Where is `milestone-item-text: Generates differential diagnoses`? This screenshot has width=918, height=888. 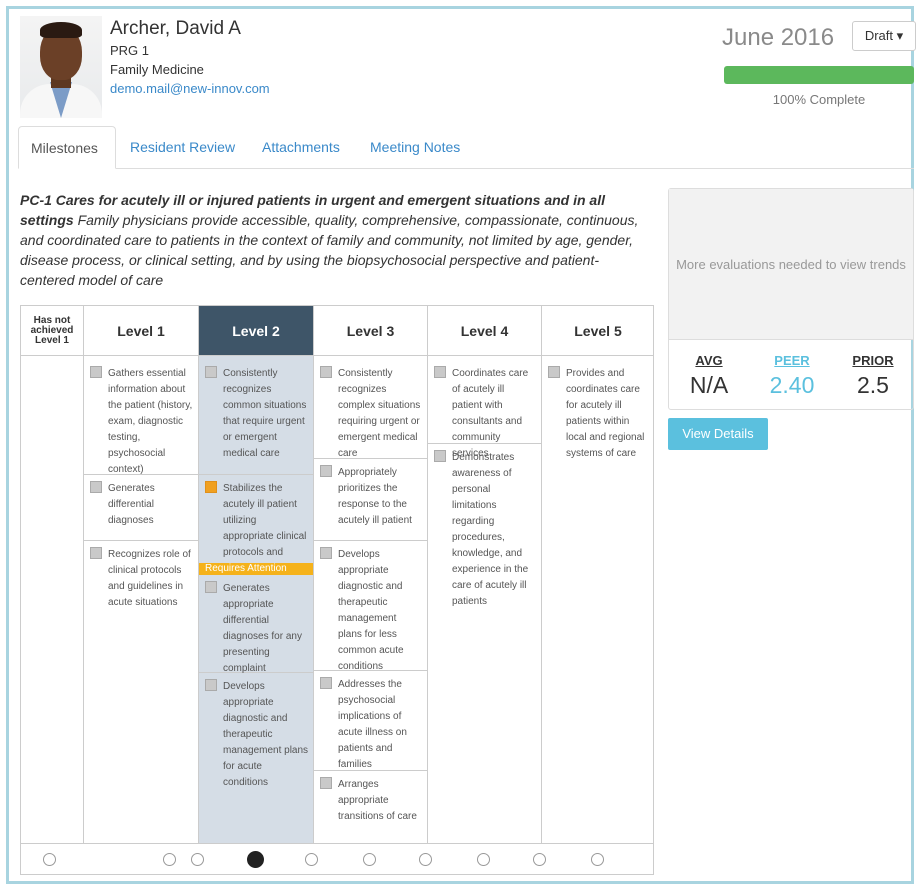
milestone-item-text: Generates differential diagnoses is located at coordinates (131, 504).